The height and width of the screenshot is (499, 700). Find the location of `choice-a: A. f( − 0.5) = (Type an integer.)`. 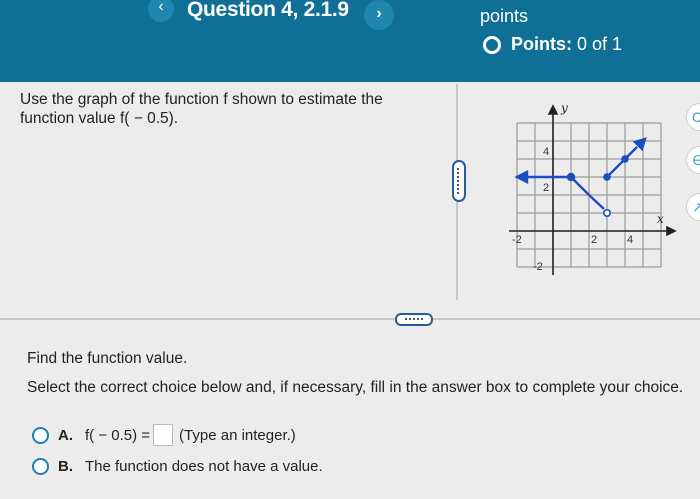

choice-a: A. f( − 0.5) = (Type an integer.) is located at coordinates (164, 435).